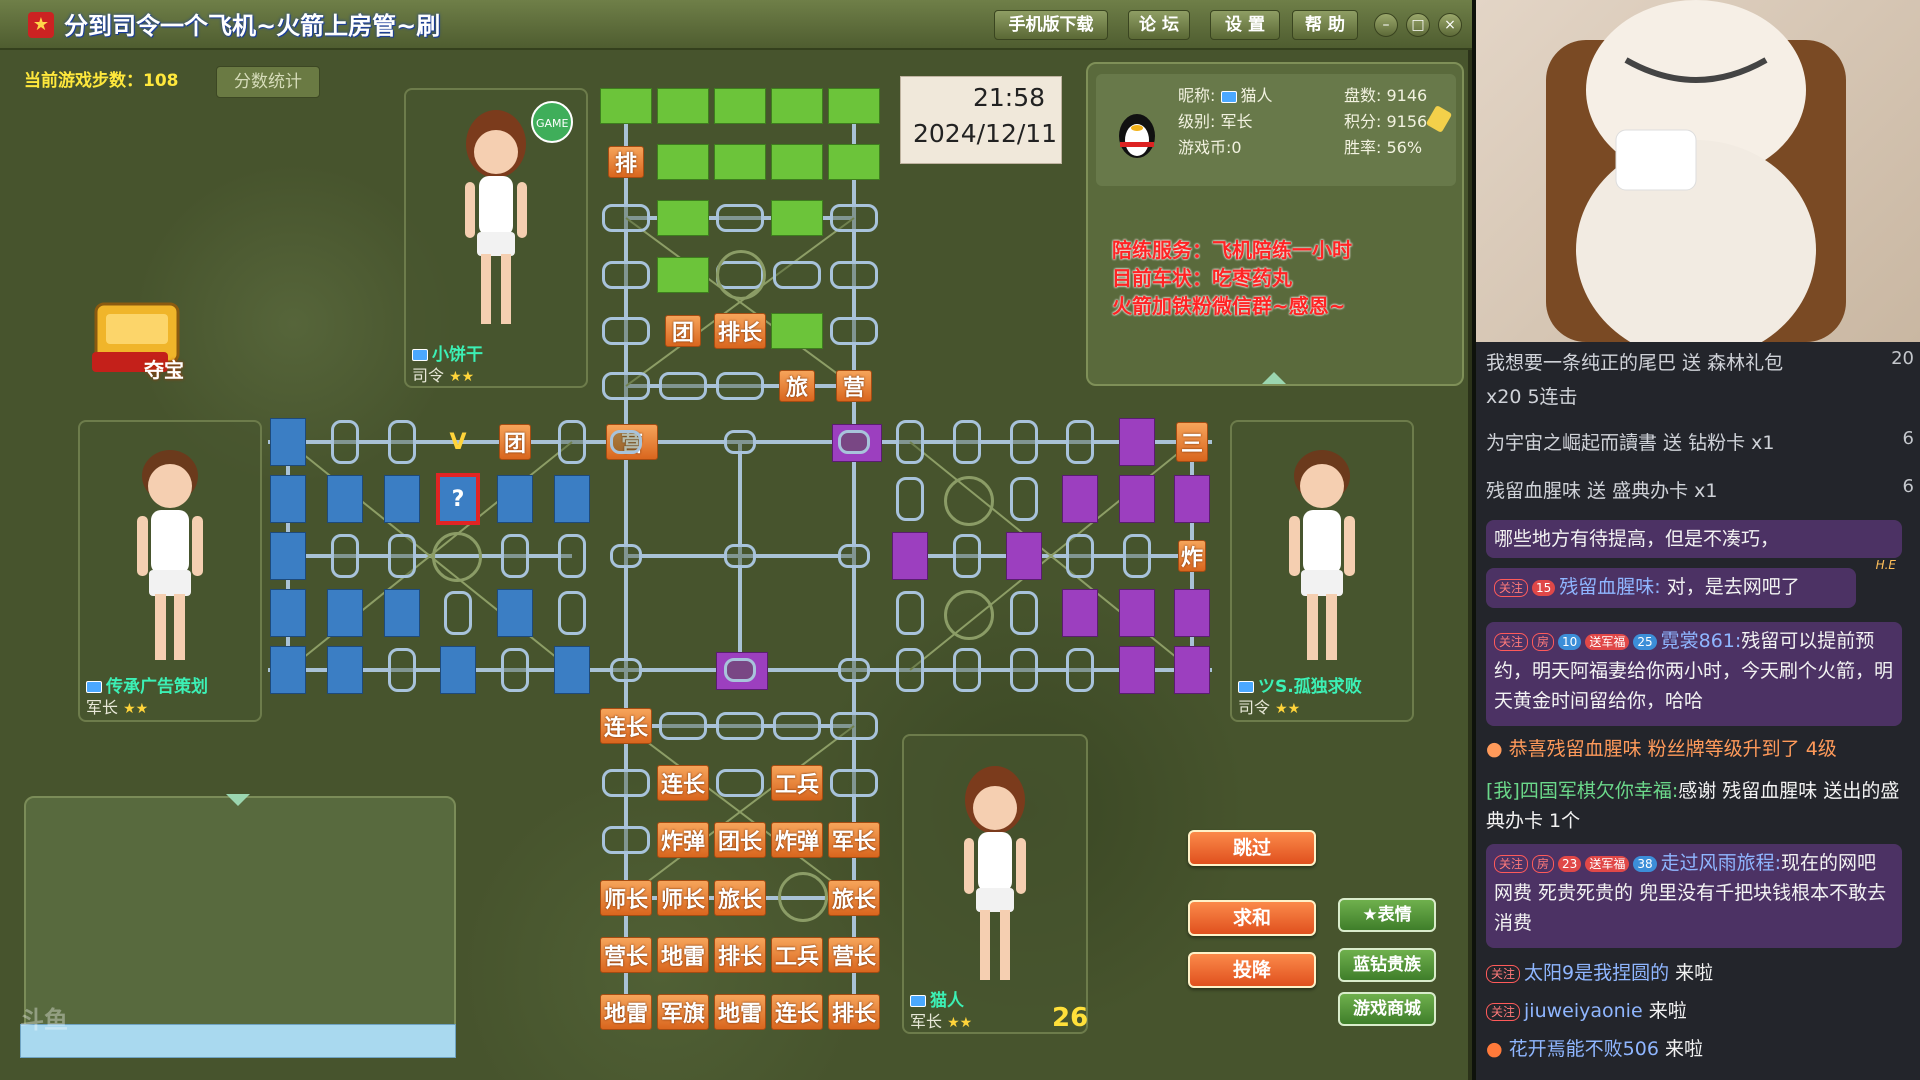 Image resolution: width=1920 pixels, height=1080 pixels. Describe the element at coordinates (740, 1012) in the screenshot. I see `orange-piece: 地雷` at that location.